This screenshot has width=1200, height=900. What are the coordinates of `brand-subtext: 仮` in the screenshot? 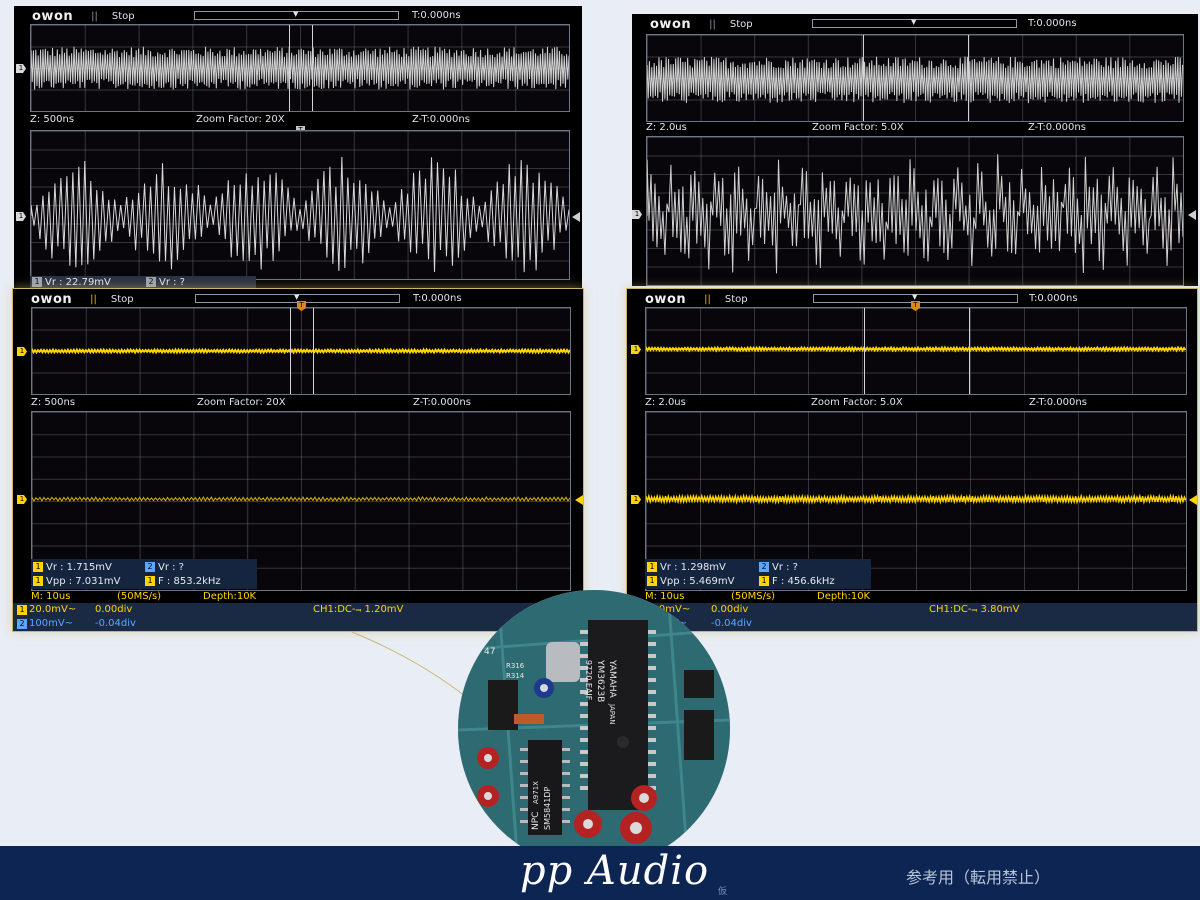 It's located at (723, 892).